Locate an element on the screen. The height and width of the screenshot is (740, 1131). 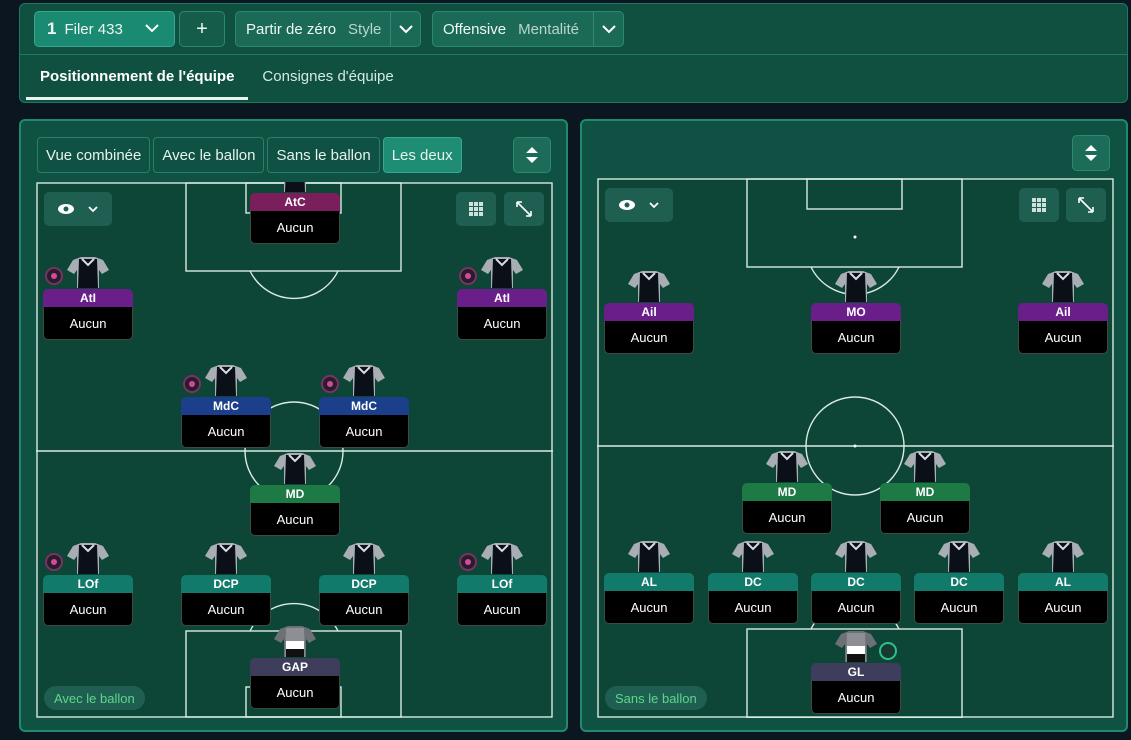
view-without-ball-button: Sans le ballon is located at coordinates (323, 155).